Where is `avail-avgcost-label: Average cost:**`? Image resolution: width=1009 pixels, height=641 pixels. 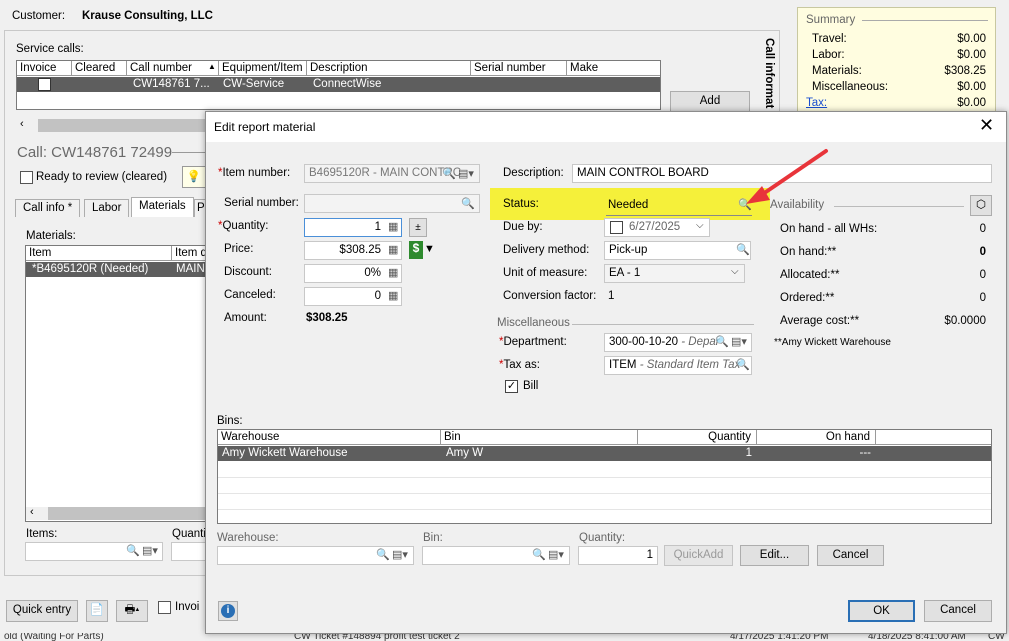 avail-avgcost-label: Average cost:** is located at coordinates (820, 321).